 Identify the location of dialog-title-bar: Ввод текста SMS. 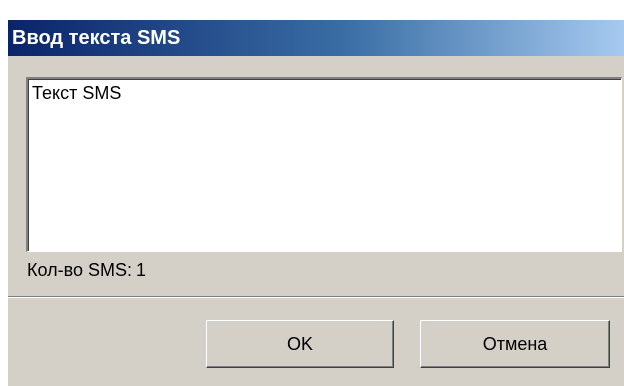
(316, 38).